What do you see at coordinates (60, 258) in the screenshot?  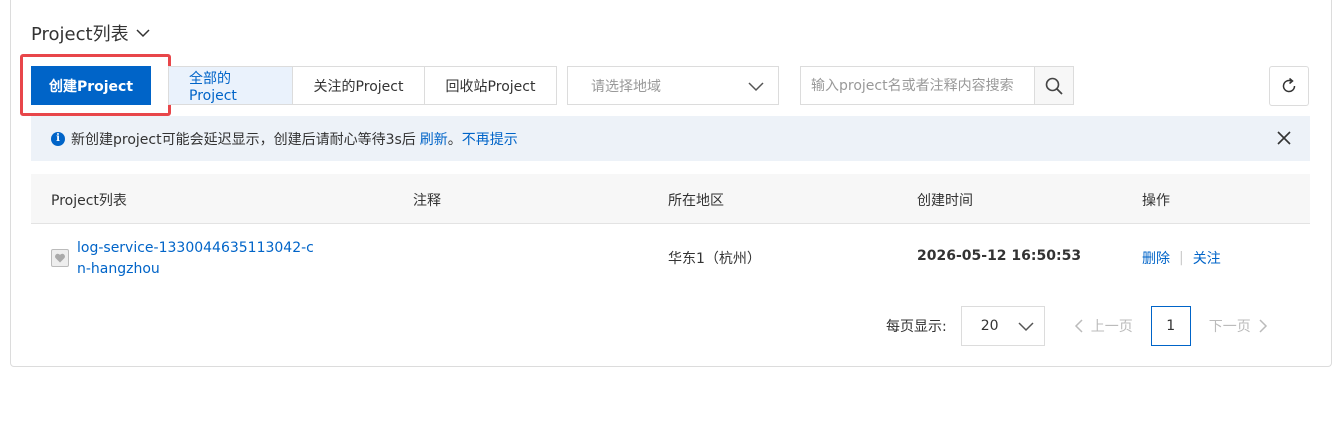 I see `heart-icon` at bounding box center [60, 258].